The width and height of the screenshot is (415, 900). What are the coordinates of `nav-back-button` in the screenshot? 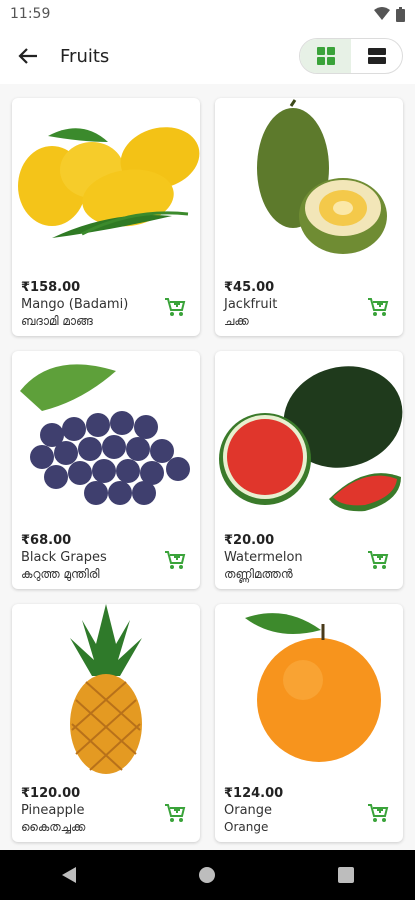 It's located at (69, 875).